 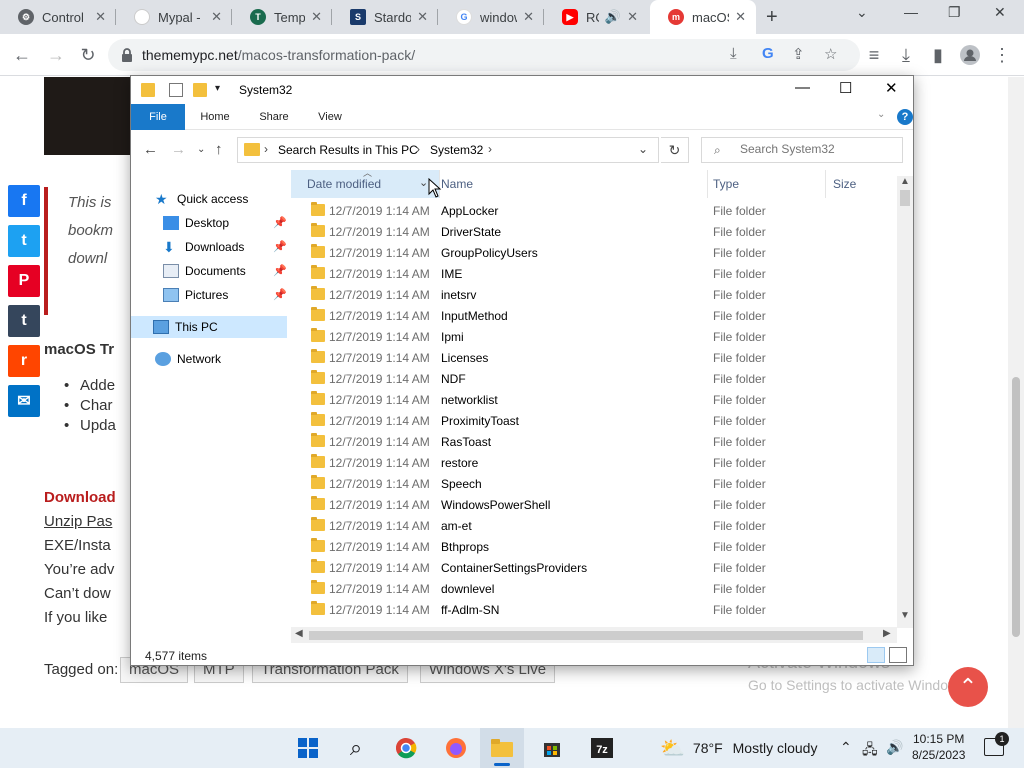 What do you see at coordinates (938, 55) in the screenshot?
I see `side-panel-icon: ▮` at bounding box center [938, 55].